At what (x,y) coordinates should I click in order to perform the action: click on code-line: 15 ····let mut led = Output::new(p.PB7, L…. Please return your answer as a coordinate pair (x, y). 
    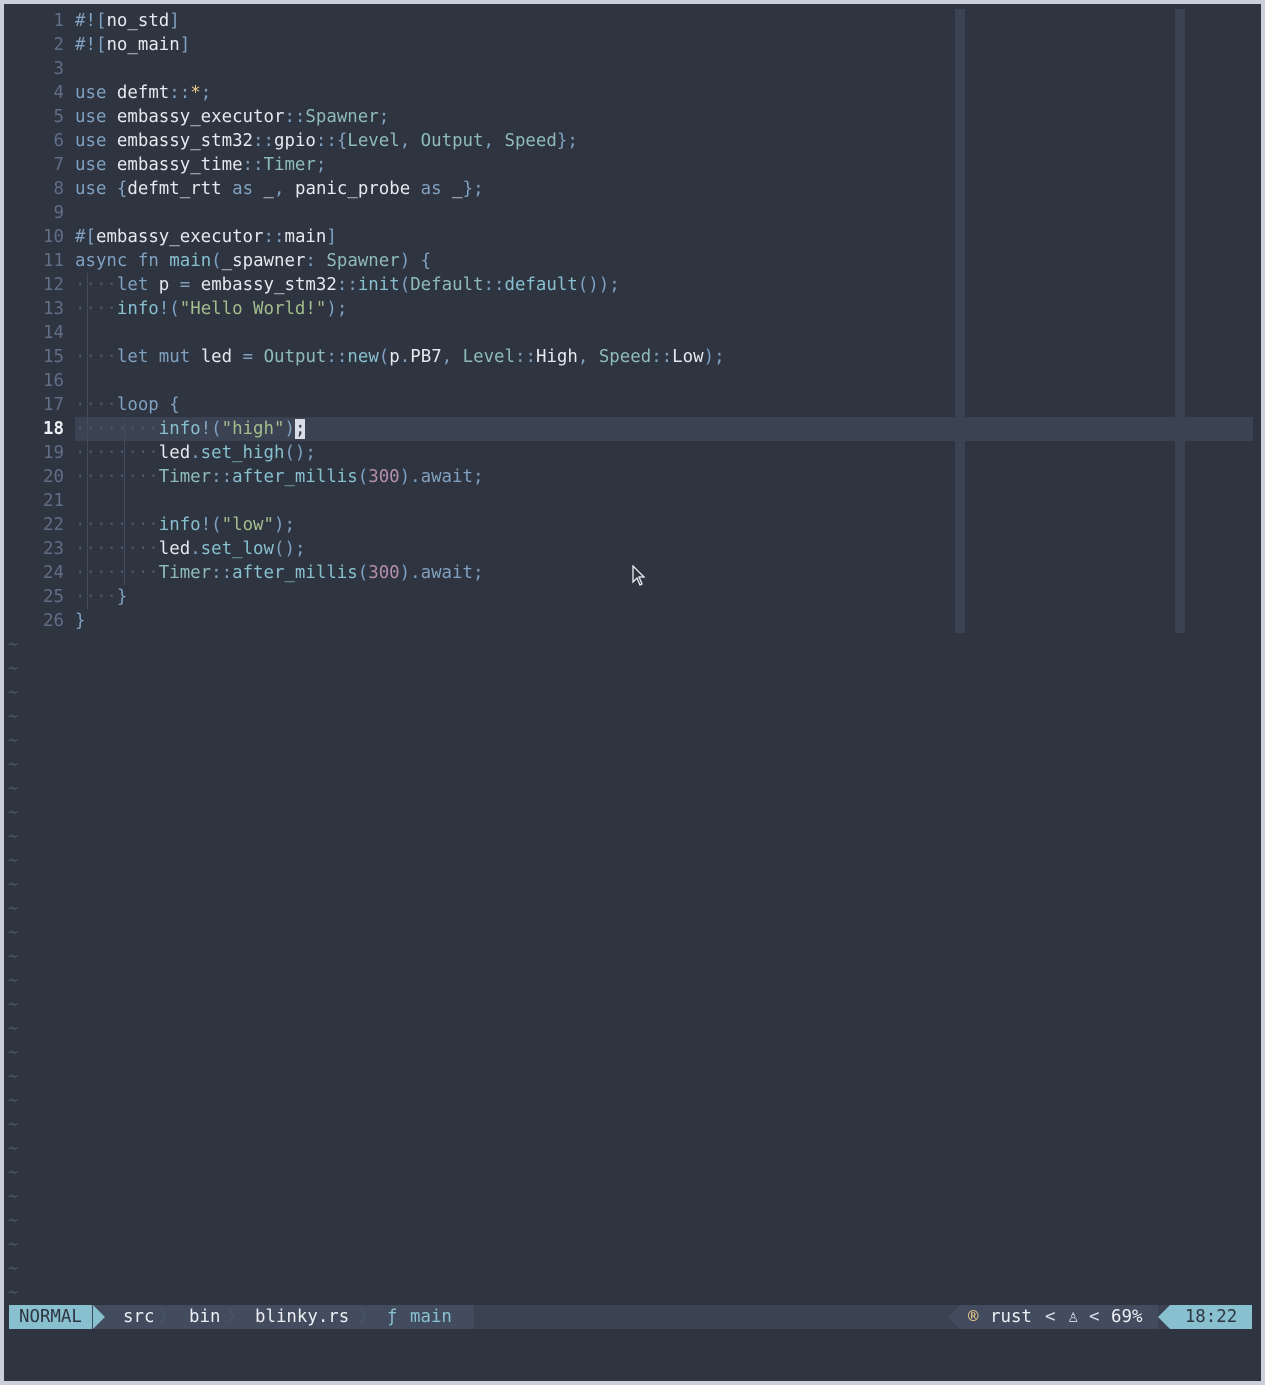
    Looking at the image, I should click on (632, 357).